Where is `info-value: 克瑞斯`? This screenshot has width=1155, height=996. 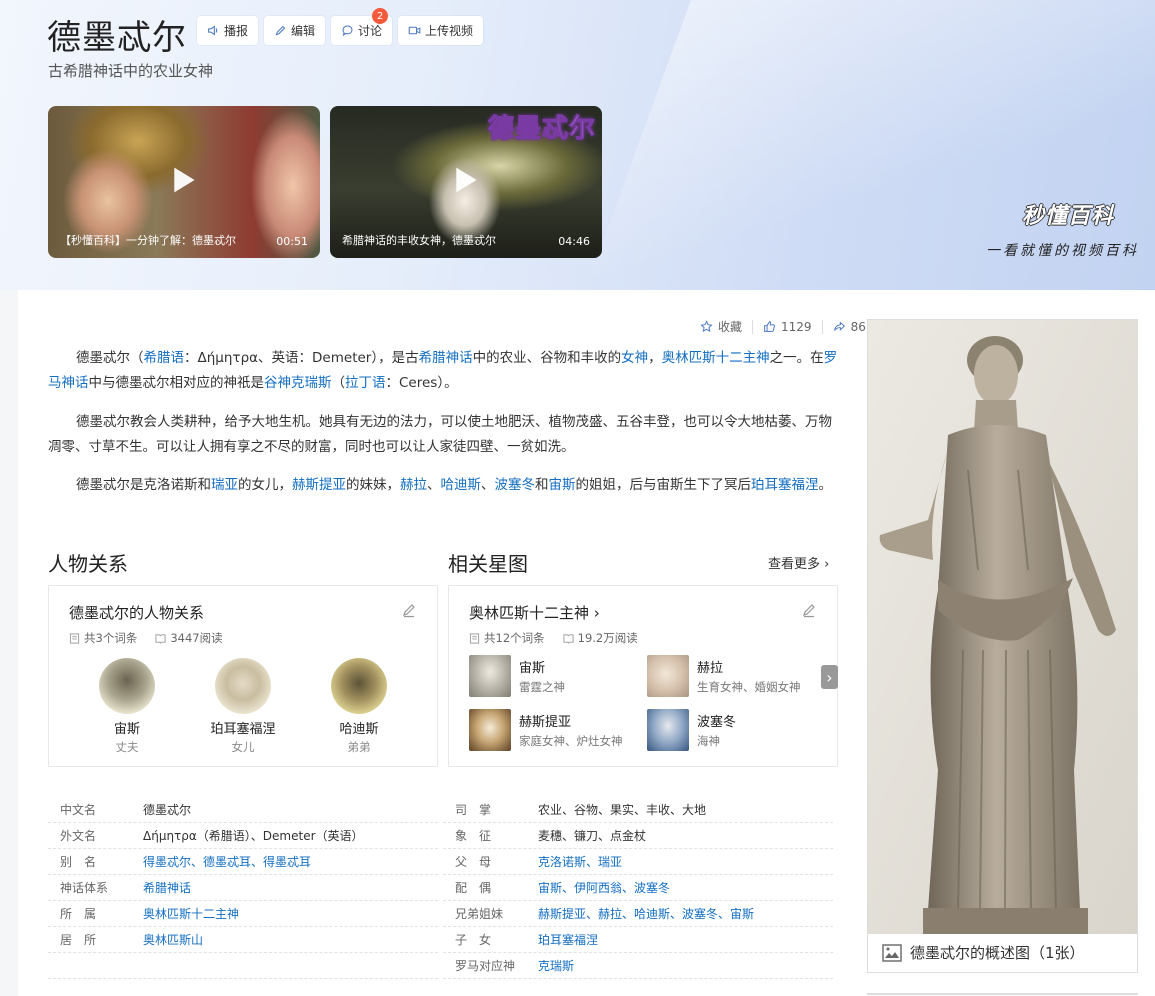
info-value: 克瑞斯 is located at coordinates (556, 965).